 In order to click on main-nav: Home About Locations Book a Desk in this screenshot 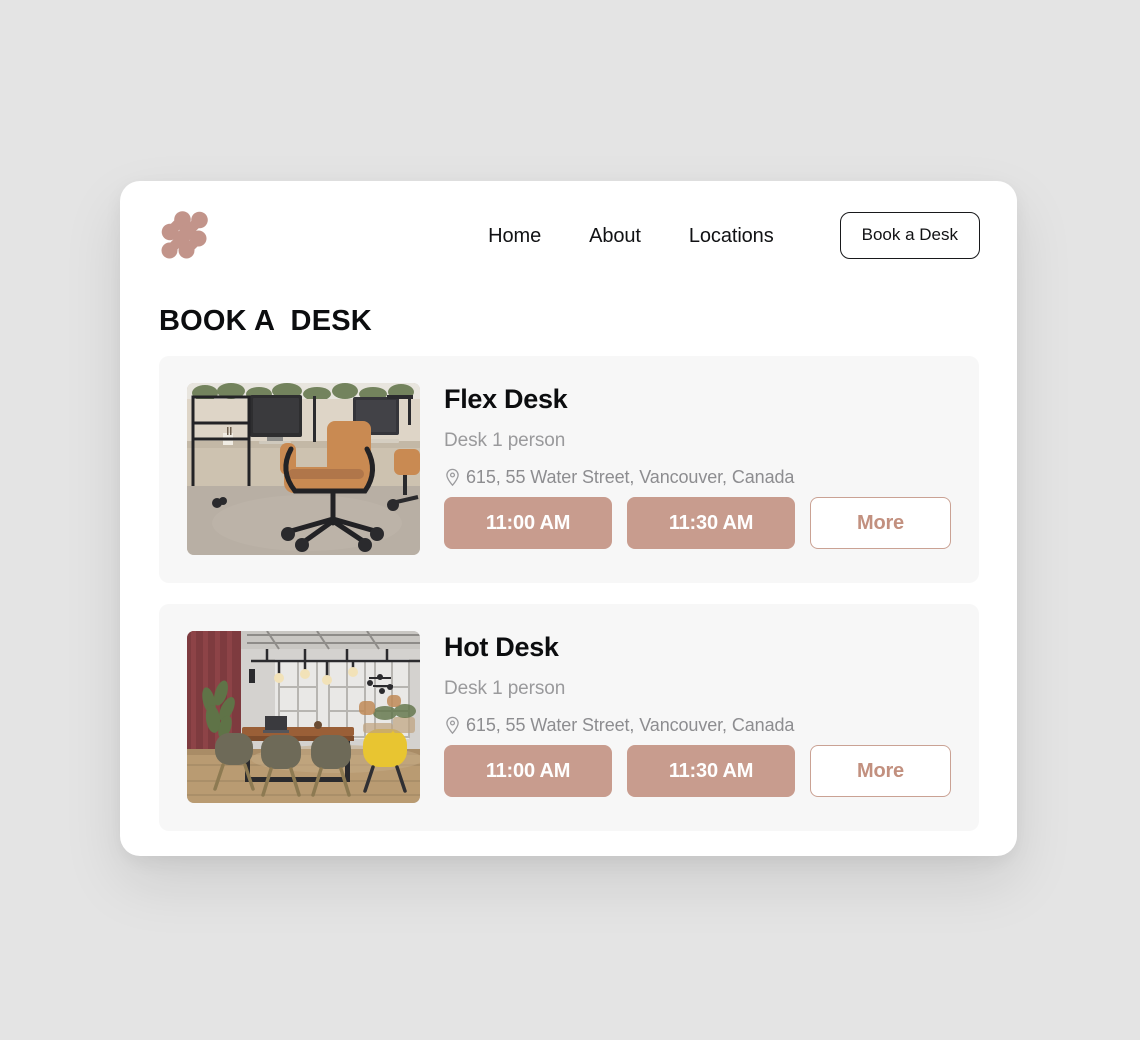, I will do `click(722, 235)`.